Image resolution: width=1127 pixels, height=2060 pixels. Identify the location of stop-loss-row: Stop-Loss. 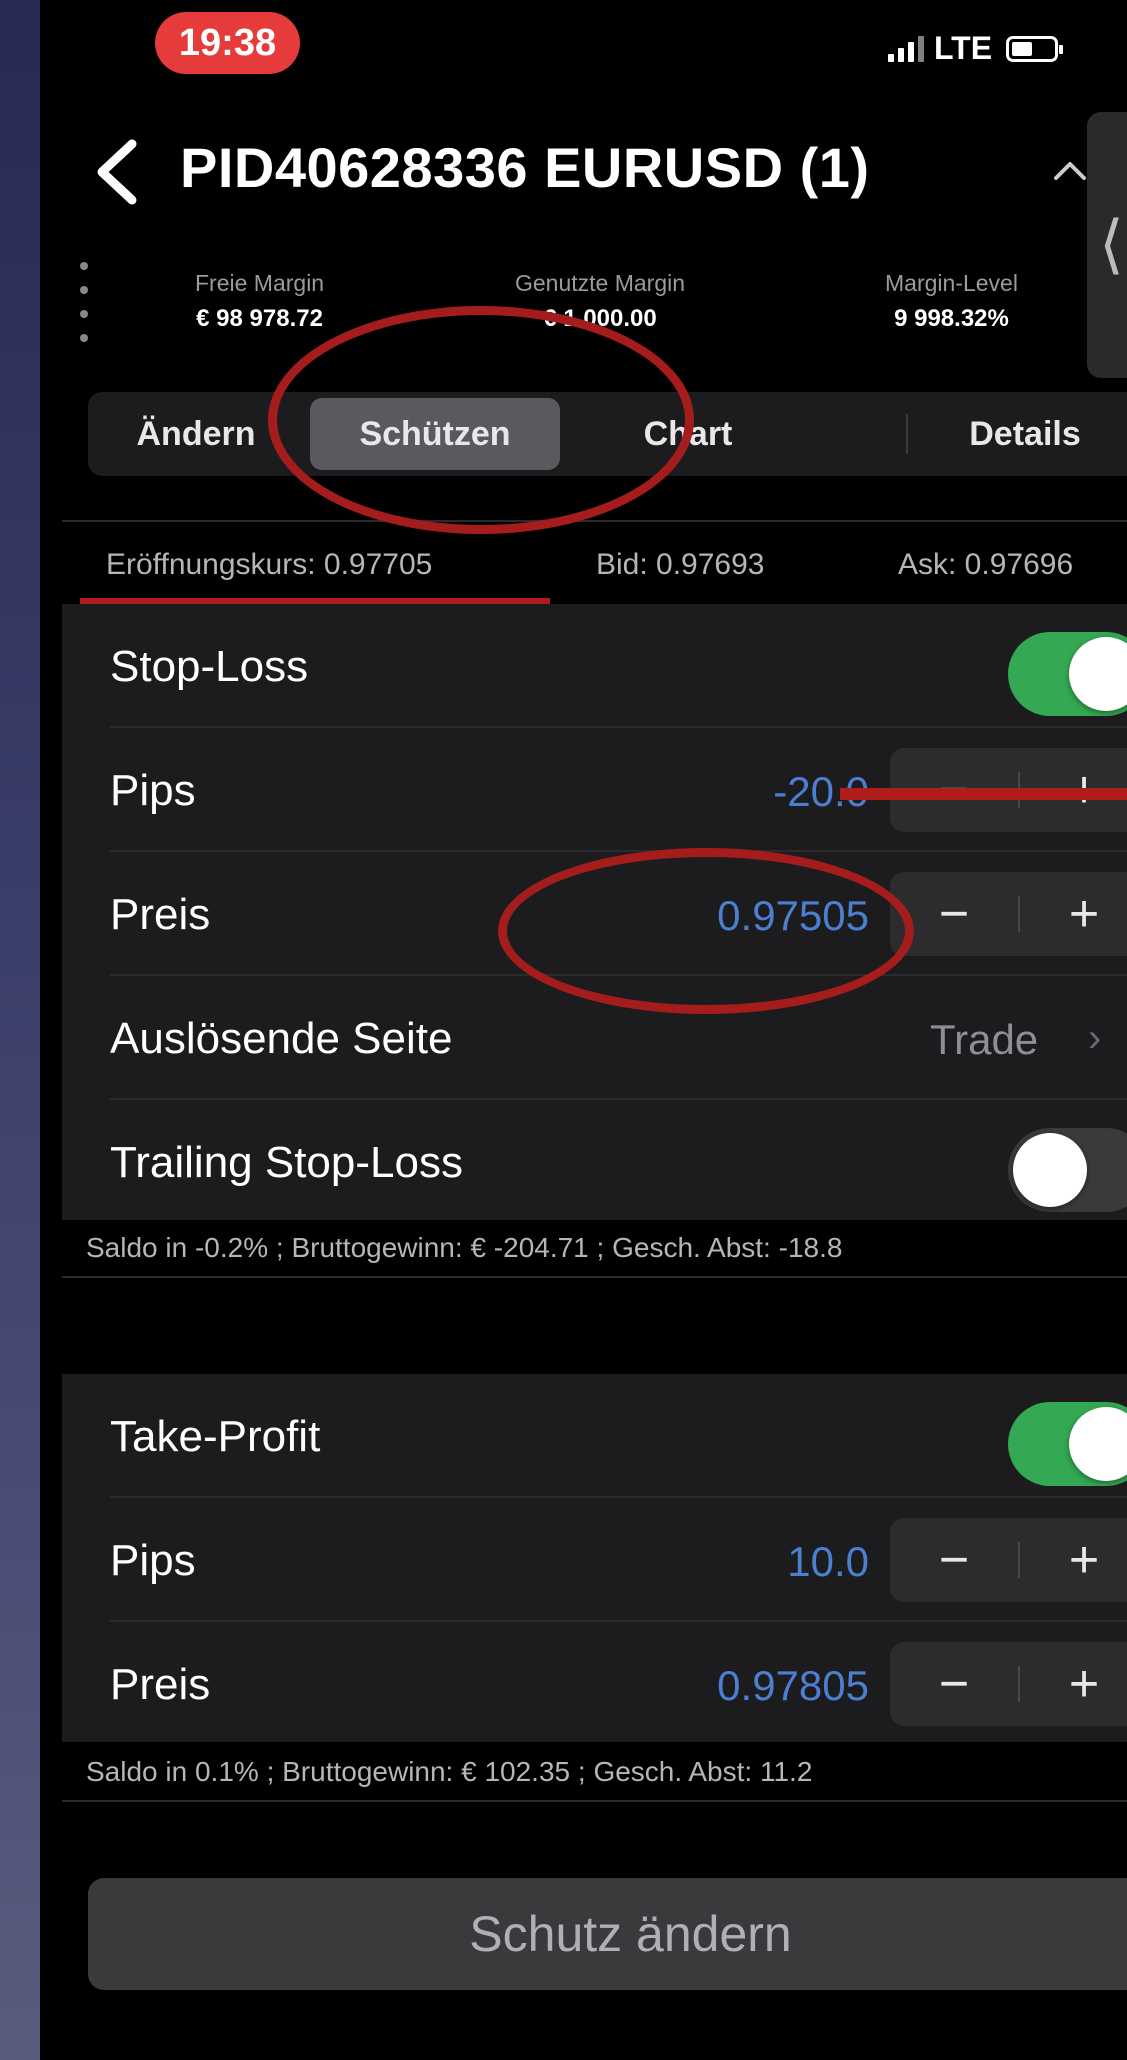
(594, 666).